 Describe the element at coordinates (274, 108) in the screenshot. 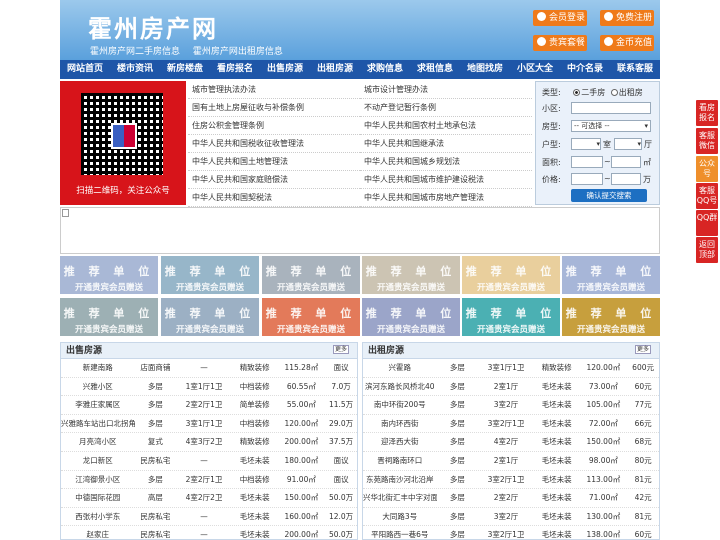

I see `law-link: 国有土地上房屋征收与补偿条例` at that location.